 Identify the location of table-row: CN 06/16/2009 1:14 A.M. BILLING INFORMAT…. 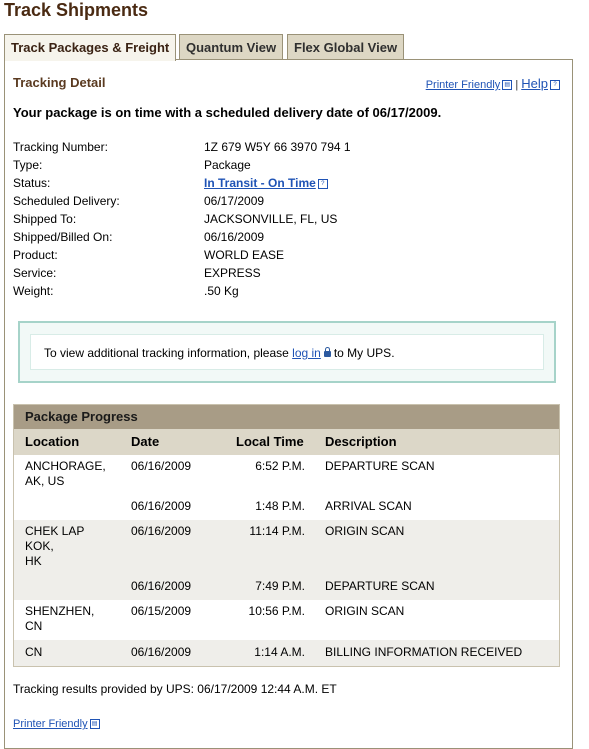
(286, 653).